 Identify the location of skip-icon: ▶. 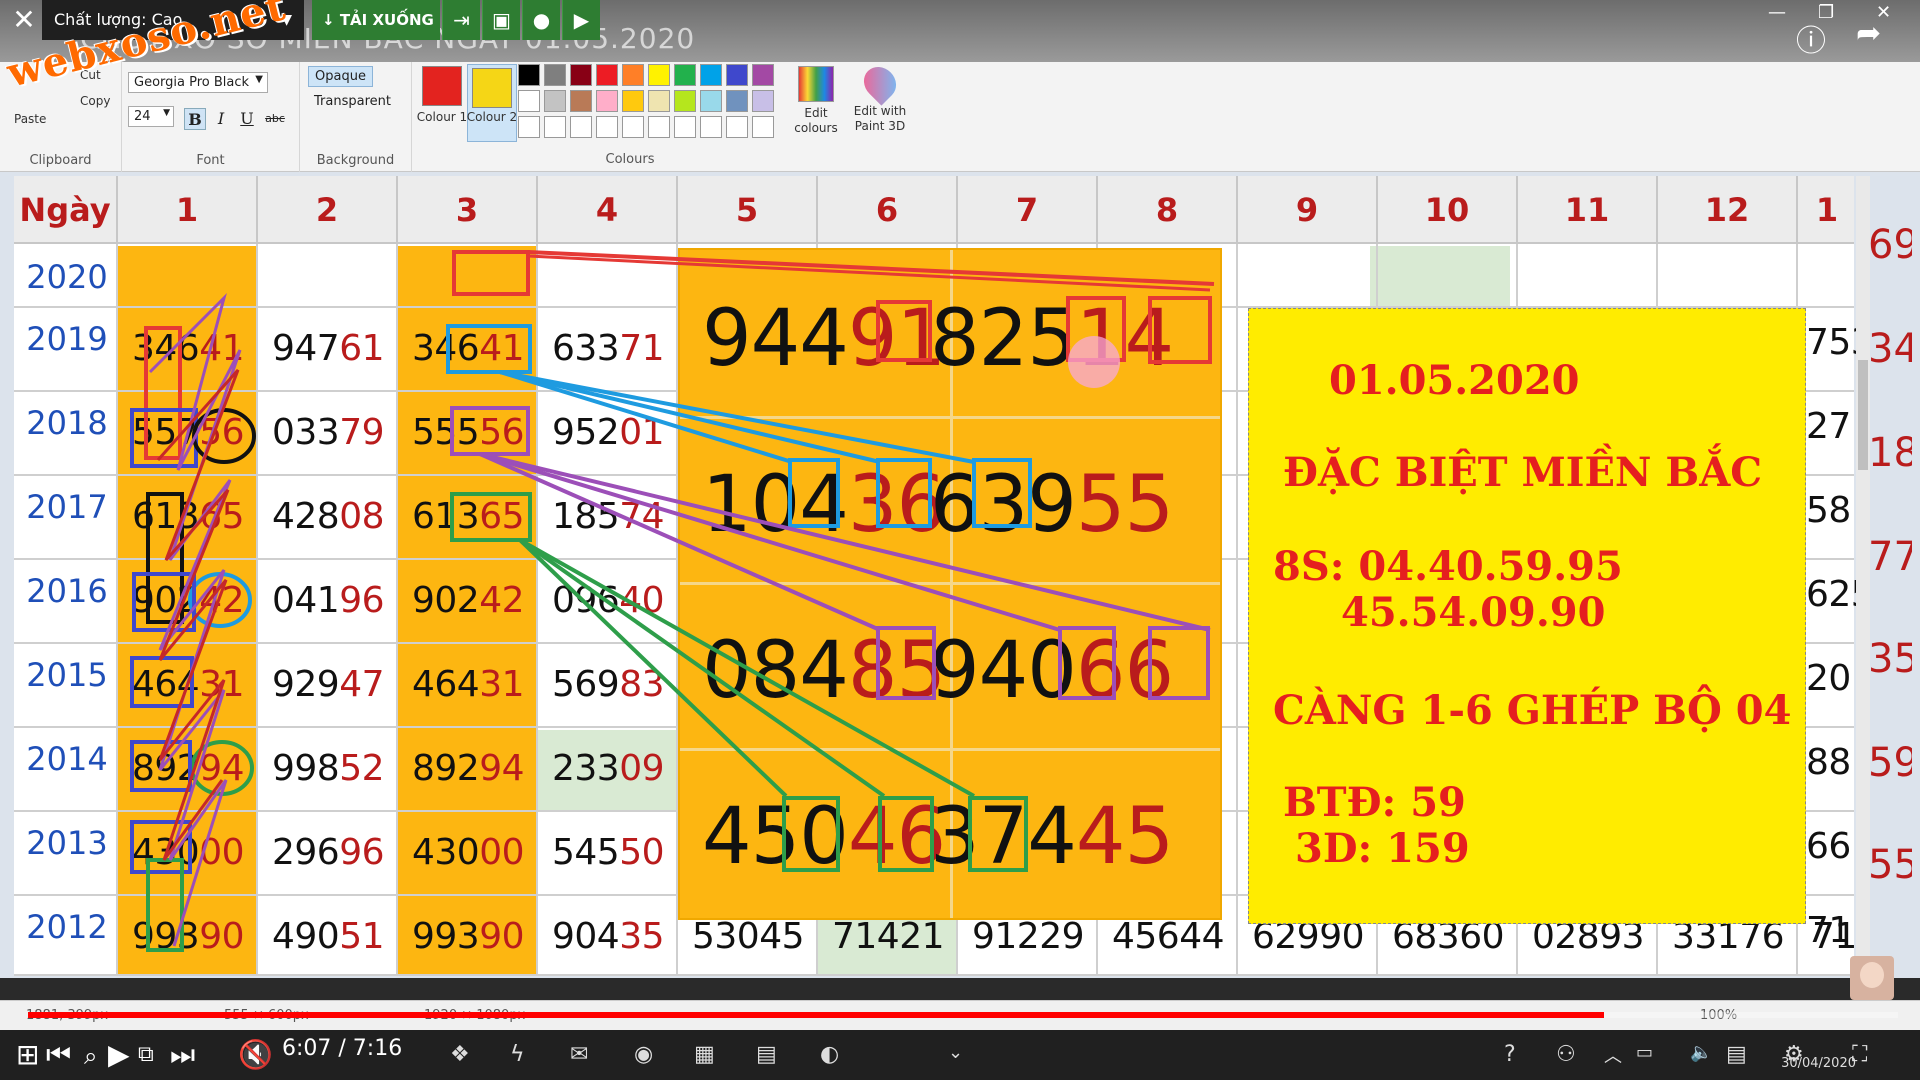
(581, 20).